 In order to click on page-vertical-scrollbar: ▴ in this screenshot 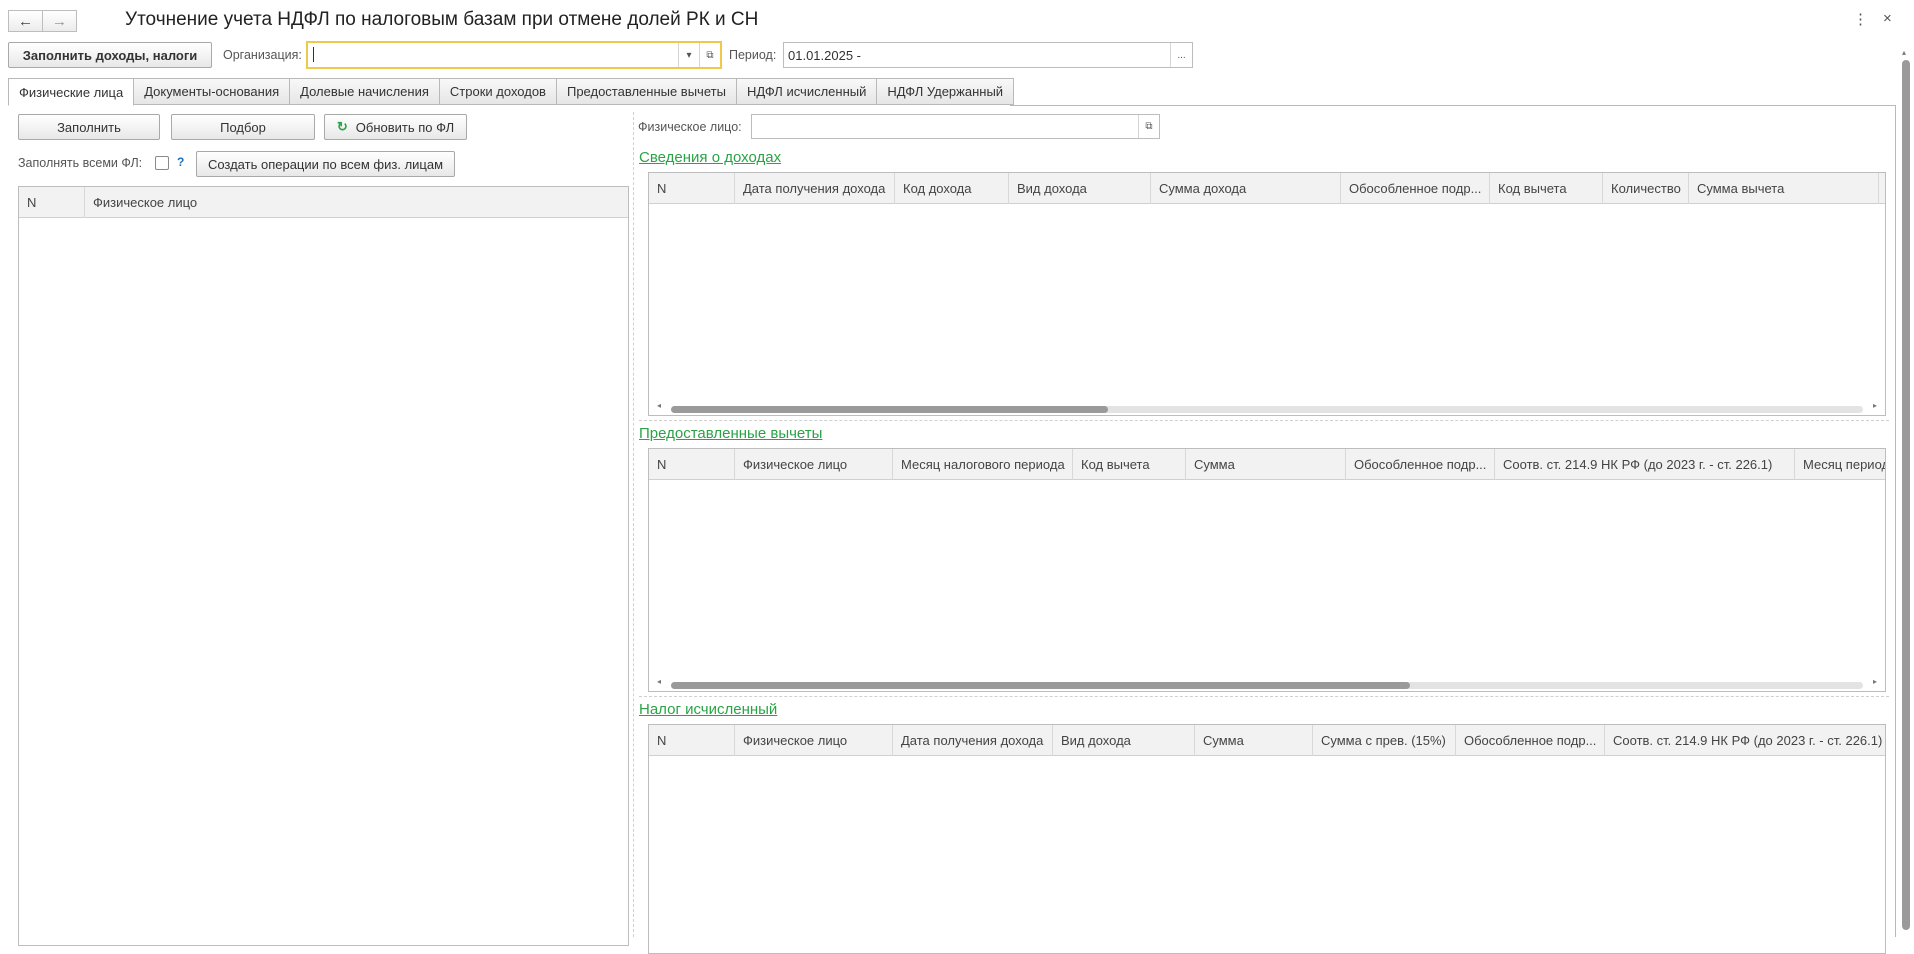, I will do `click(1906, 492)`.